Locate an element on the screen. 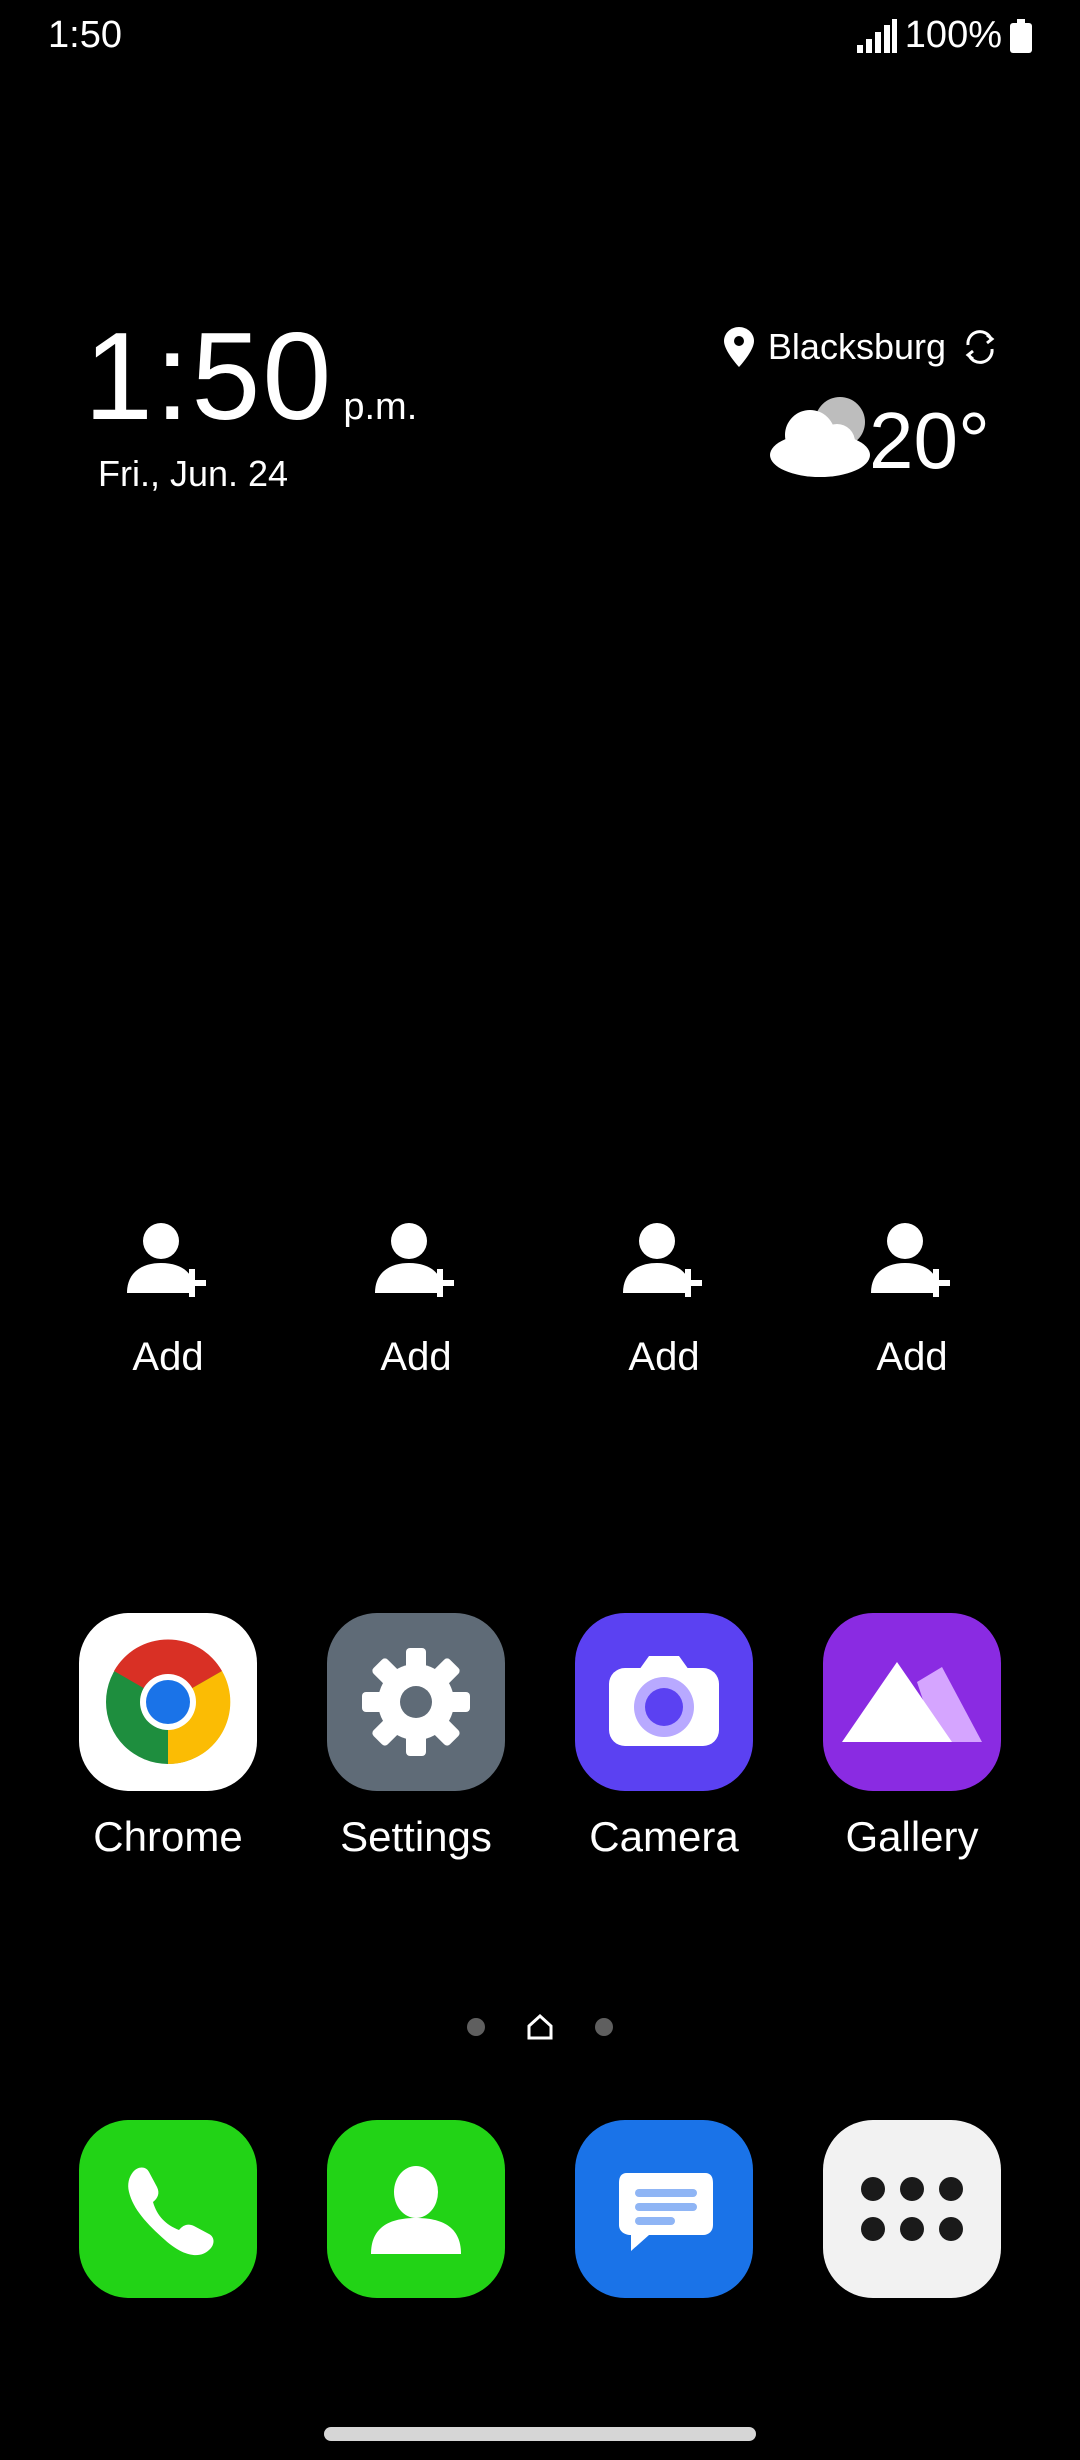 The height and width of the screenshot is (2460, 1080). app-drawer-icon is located at coordinates (912, 2209).